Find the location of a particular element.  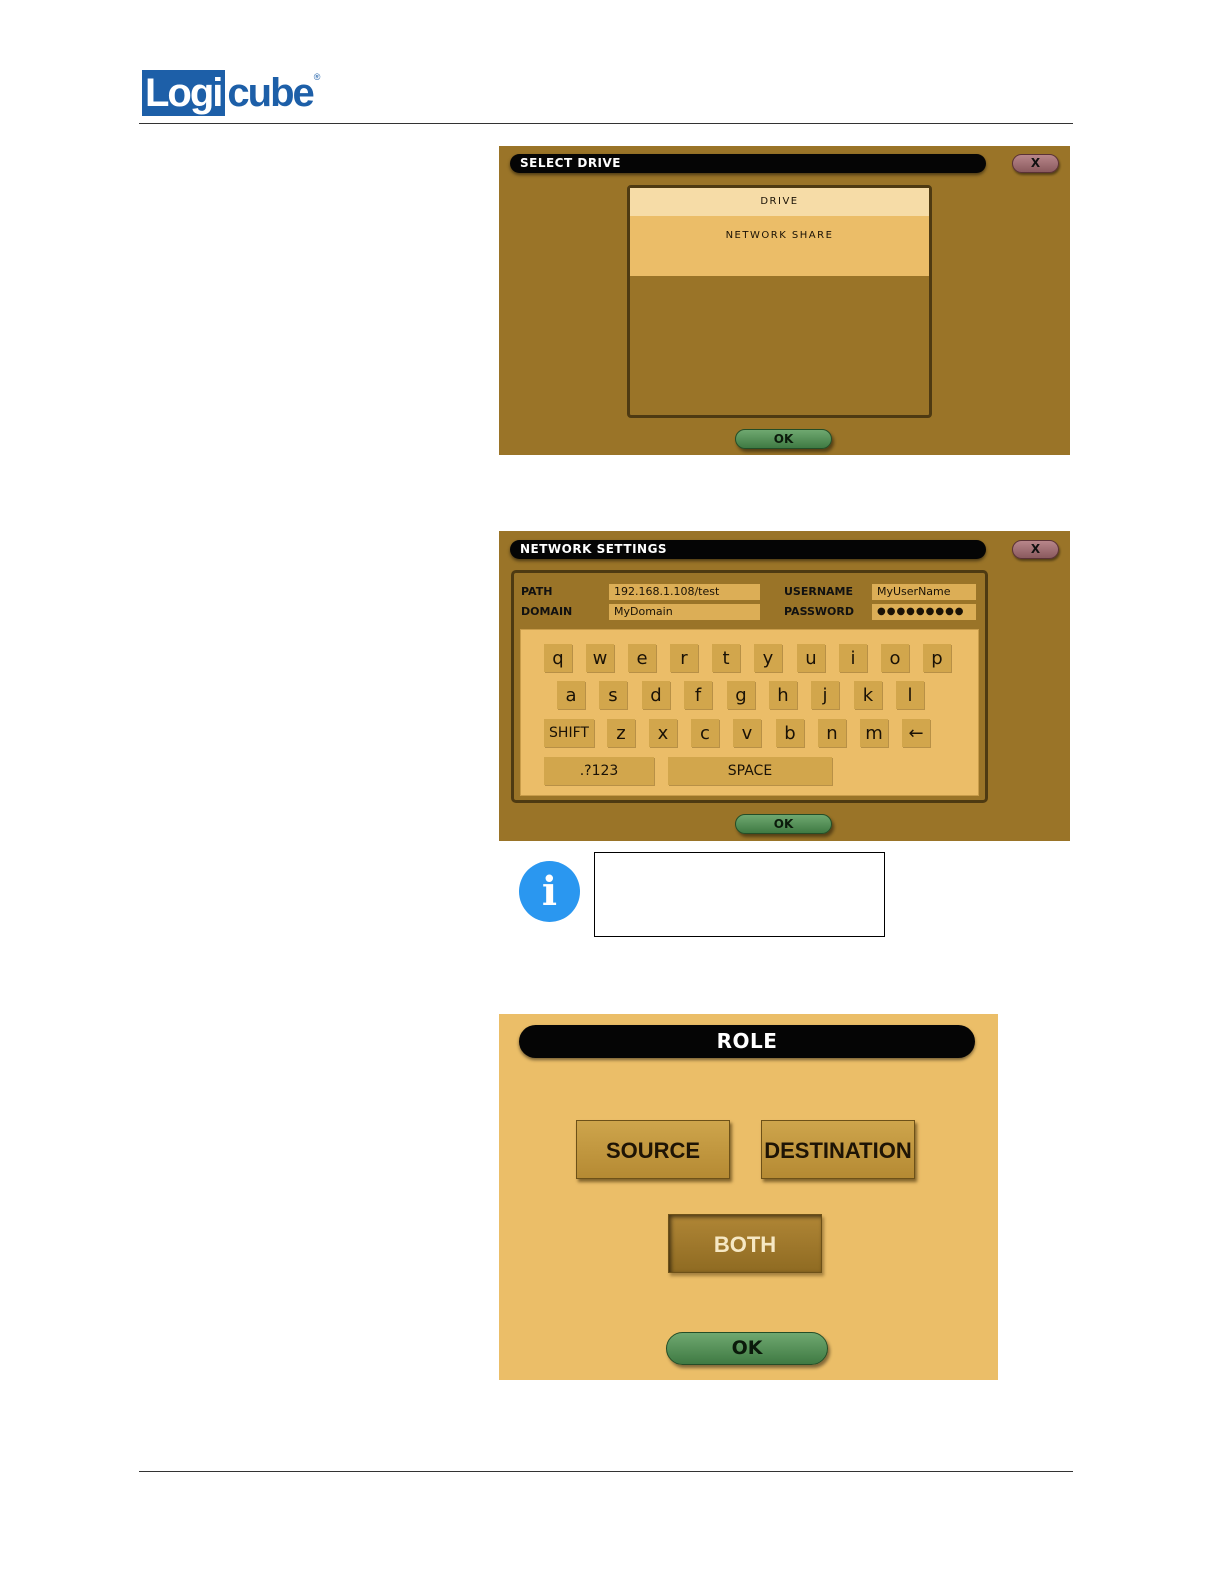

logo-boxed-text: Logi is located at coordinates (184, 93).